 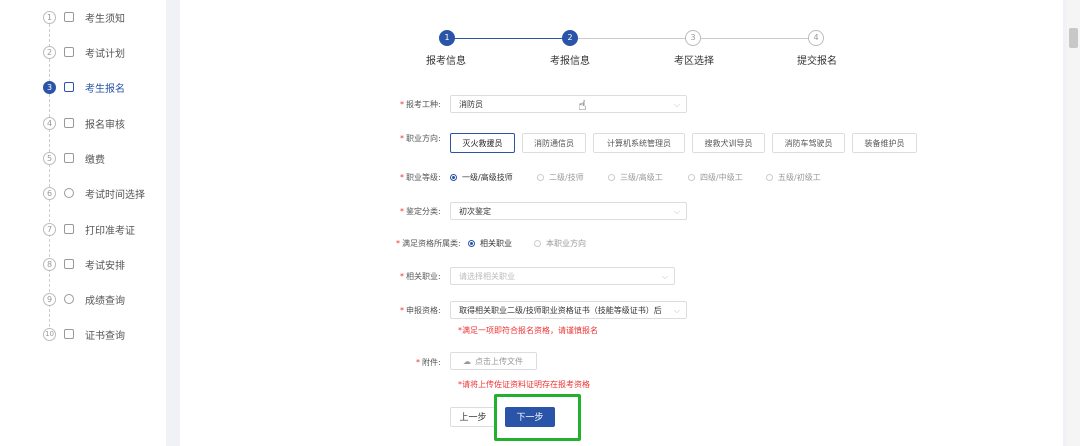 I want to click on attachment-hint: *请将上传佐证资料证明存在报考资格, so click(x=524, y=384).